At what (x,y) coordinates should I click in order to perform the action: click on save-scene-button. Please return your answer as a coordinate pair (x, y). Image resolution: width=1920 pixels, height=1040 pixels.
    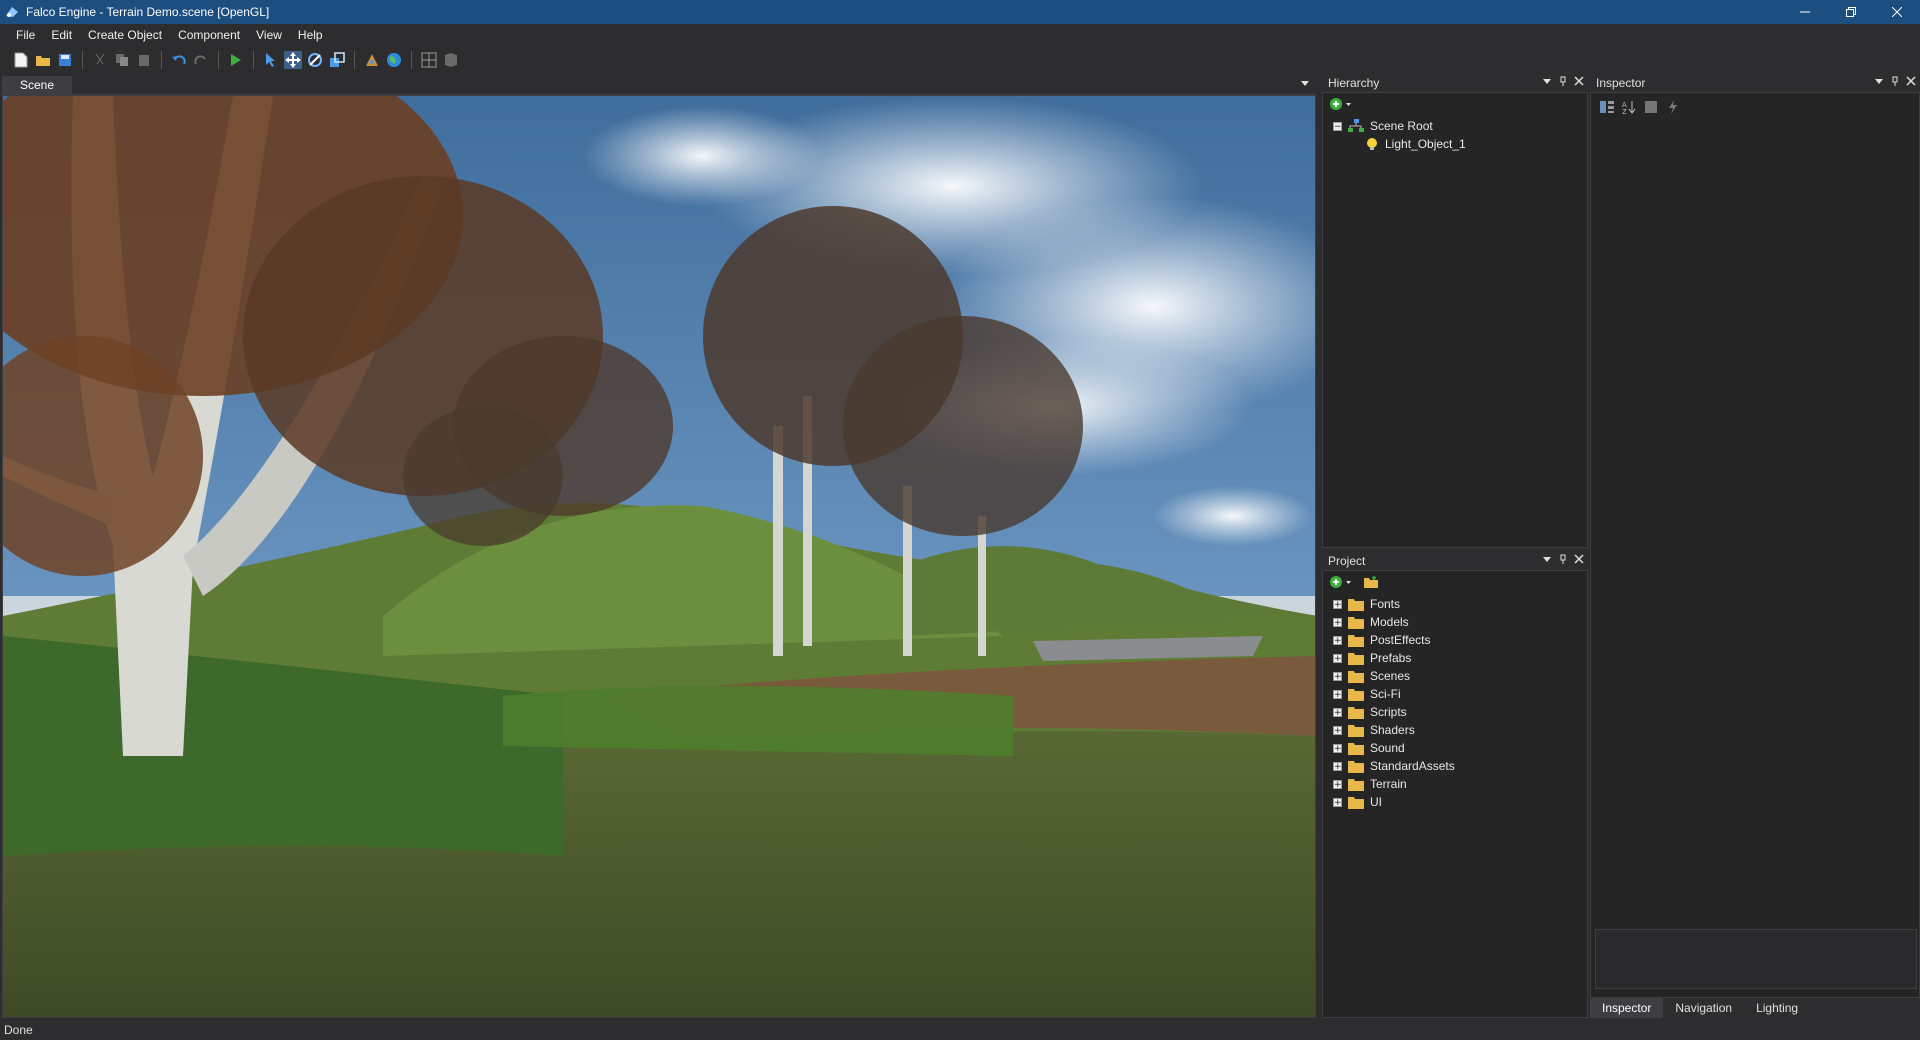
    Looking at the image, I should click on (65, 60).